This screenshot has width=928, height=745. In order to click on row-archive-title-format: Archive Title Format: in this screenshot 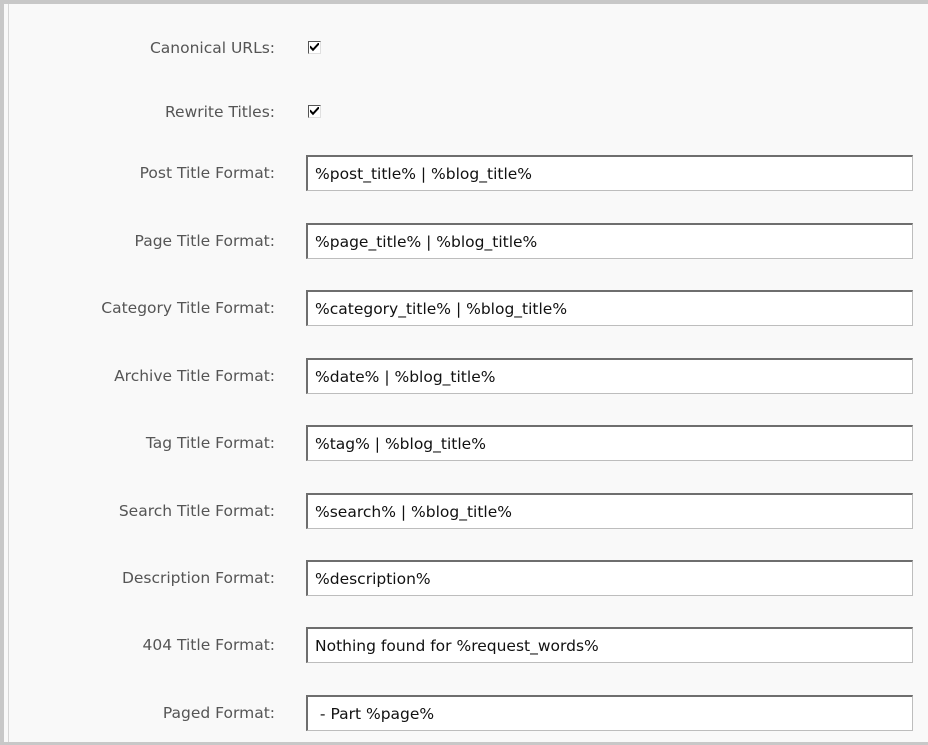, I will do `click(466, 376)`.